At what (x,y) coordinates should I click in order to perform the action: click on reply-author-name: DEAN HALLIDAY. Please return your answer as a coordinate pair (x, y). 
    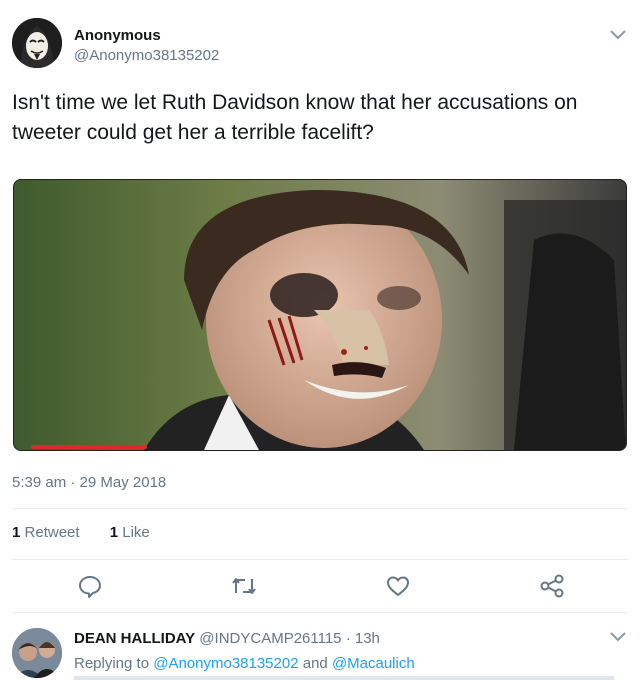
    Looking at the image, I should click on (134, 638).